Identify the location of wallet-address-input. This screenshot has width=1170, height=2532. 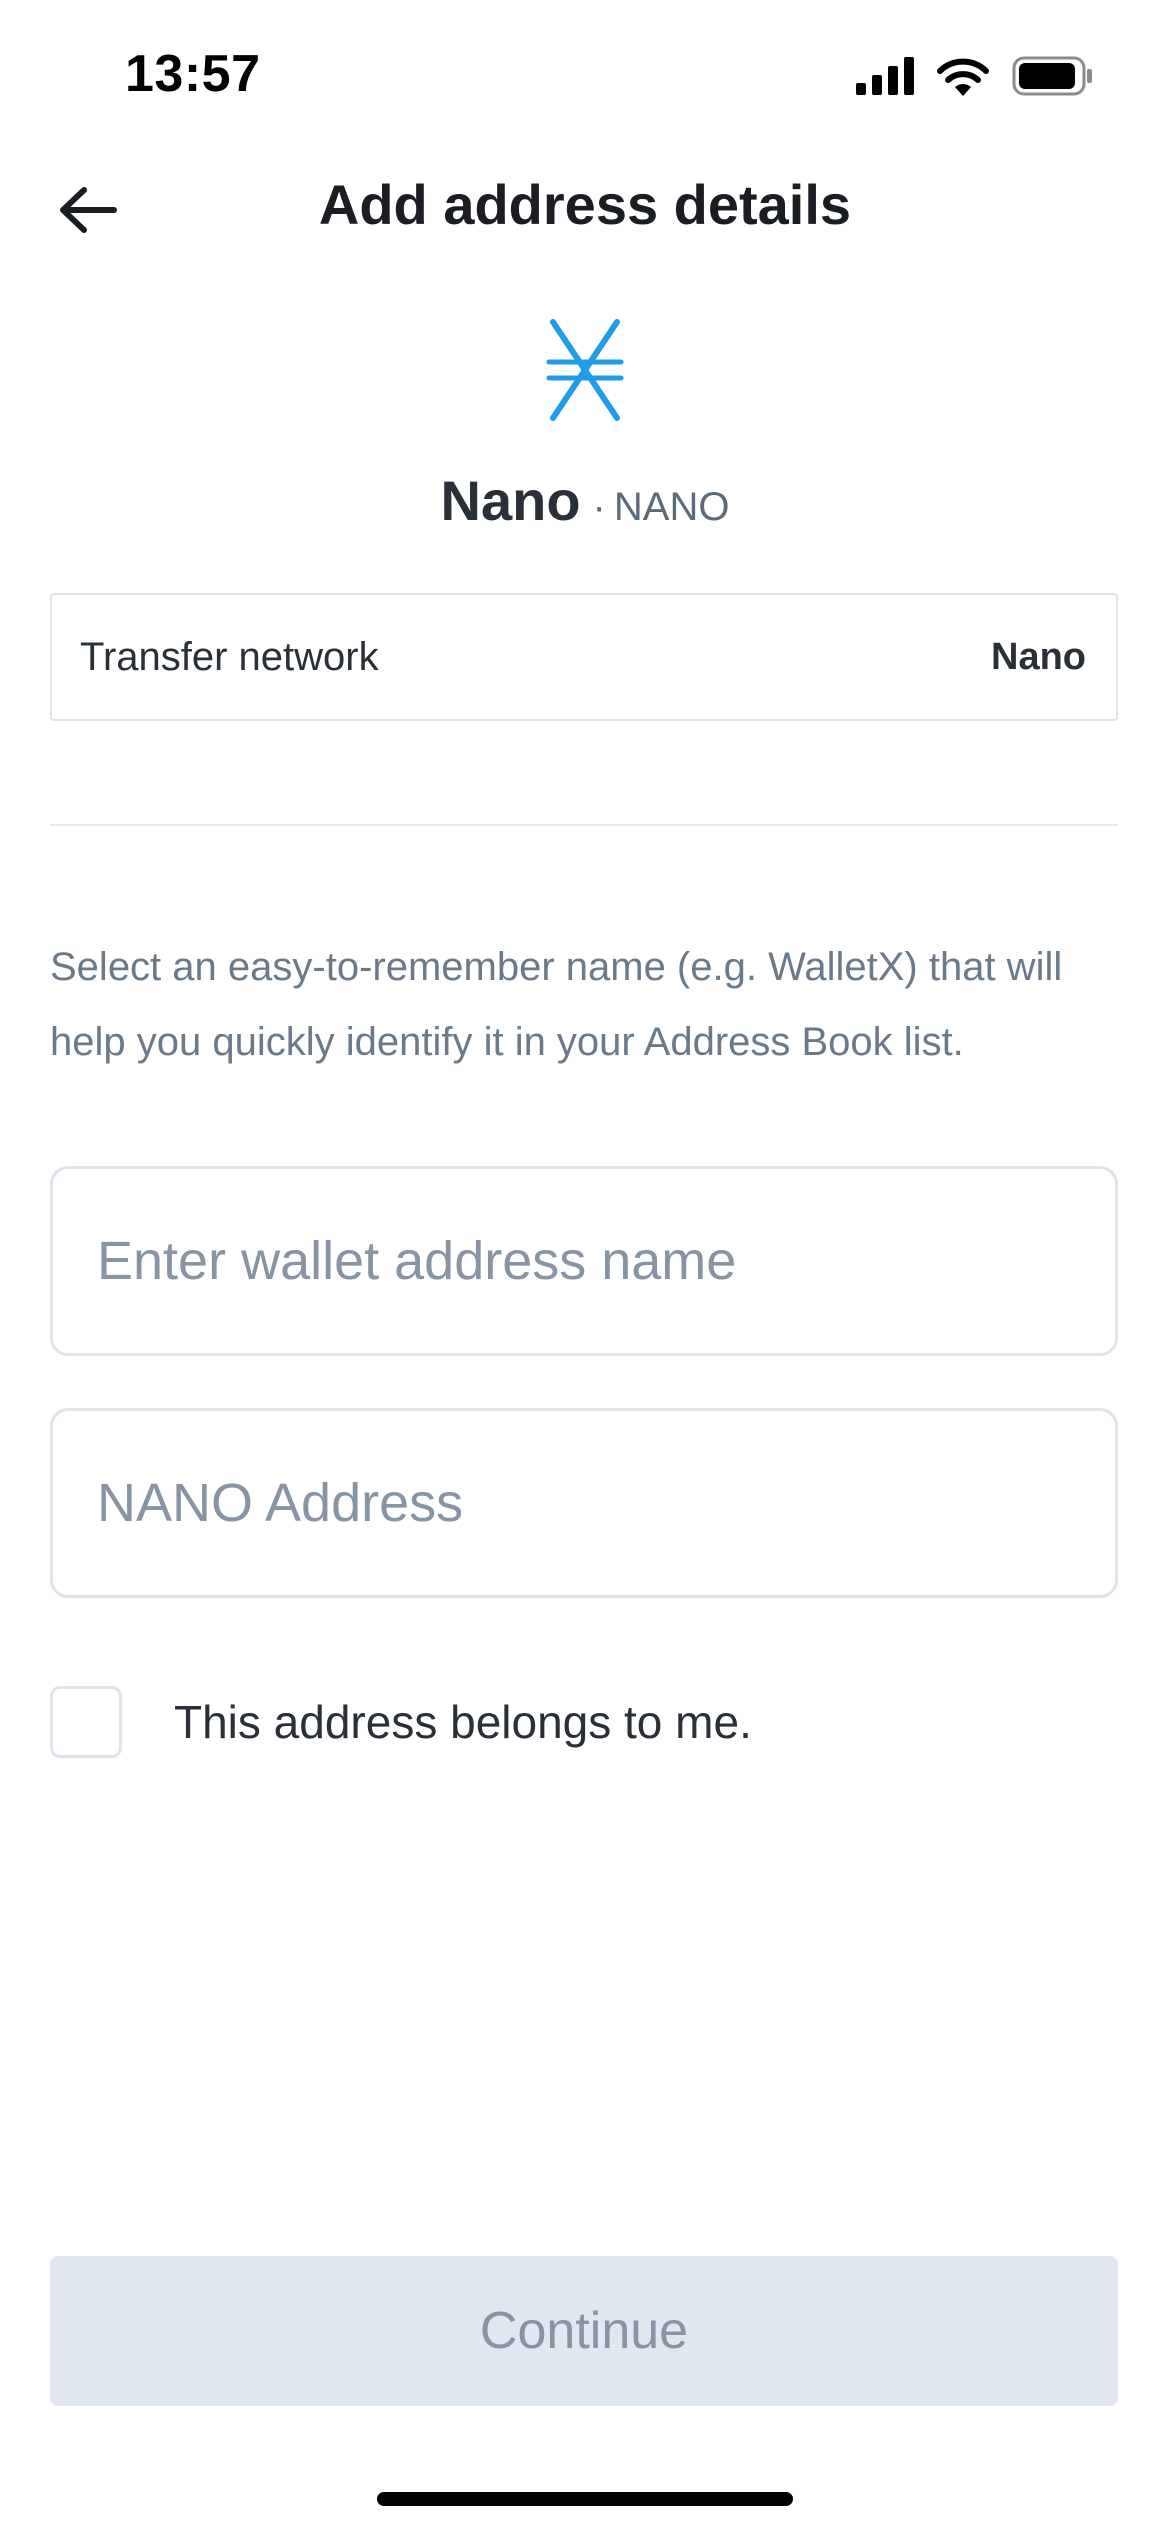
(584, 1503).